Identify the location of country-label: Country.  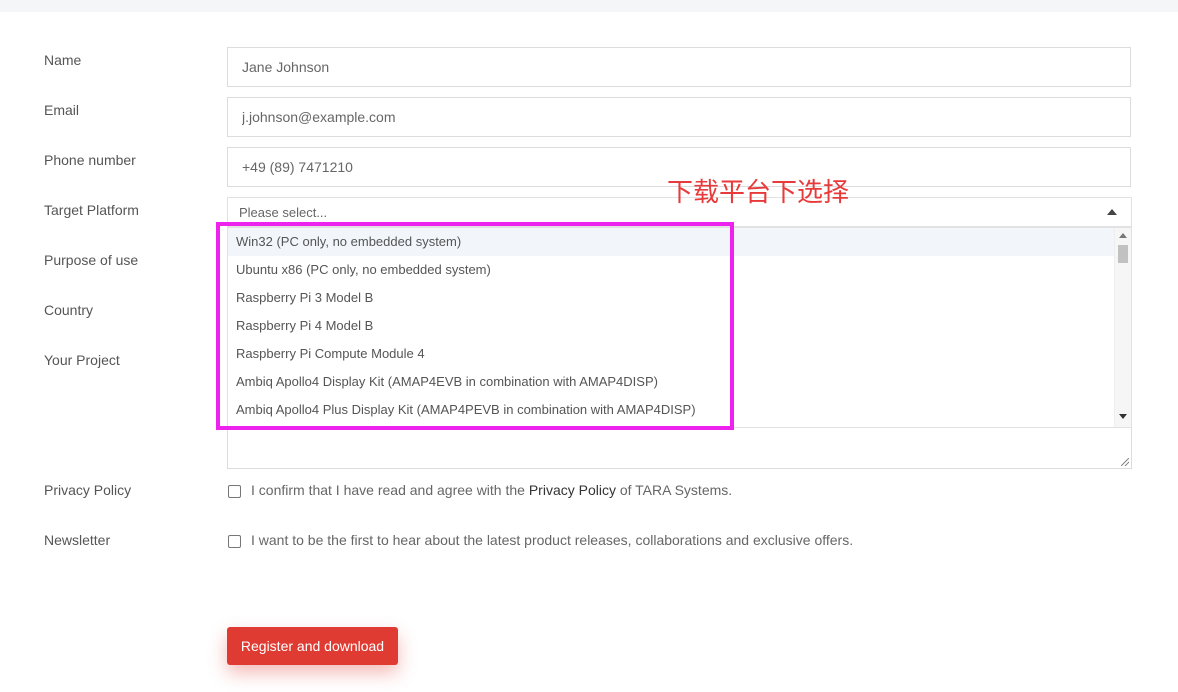
(69, 310).